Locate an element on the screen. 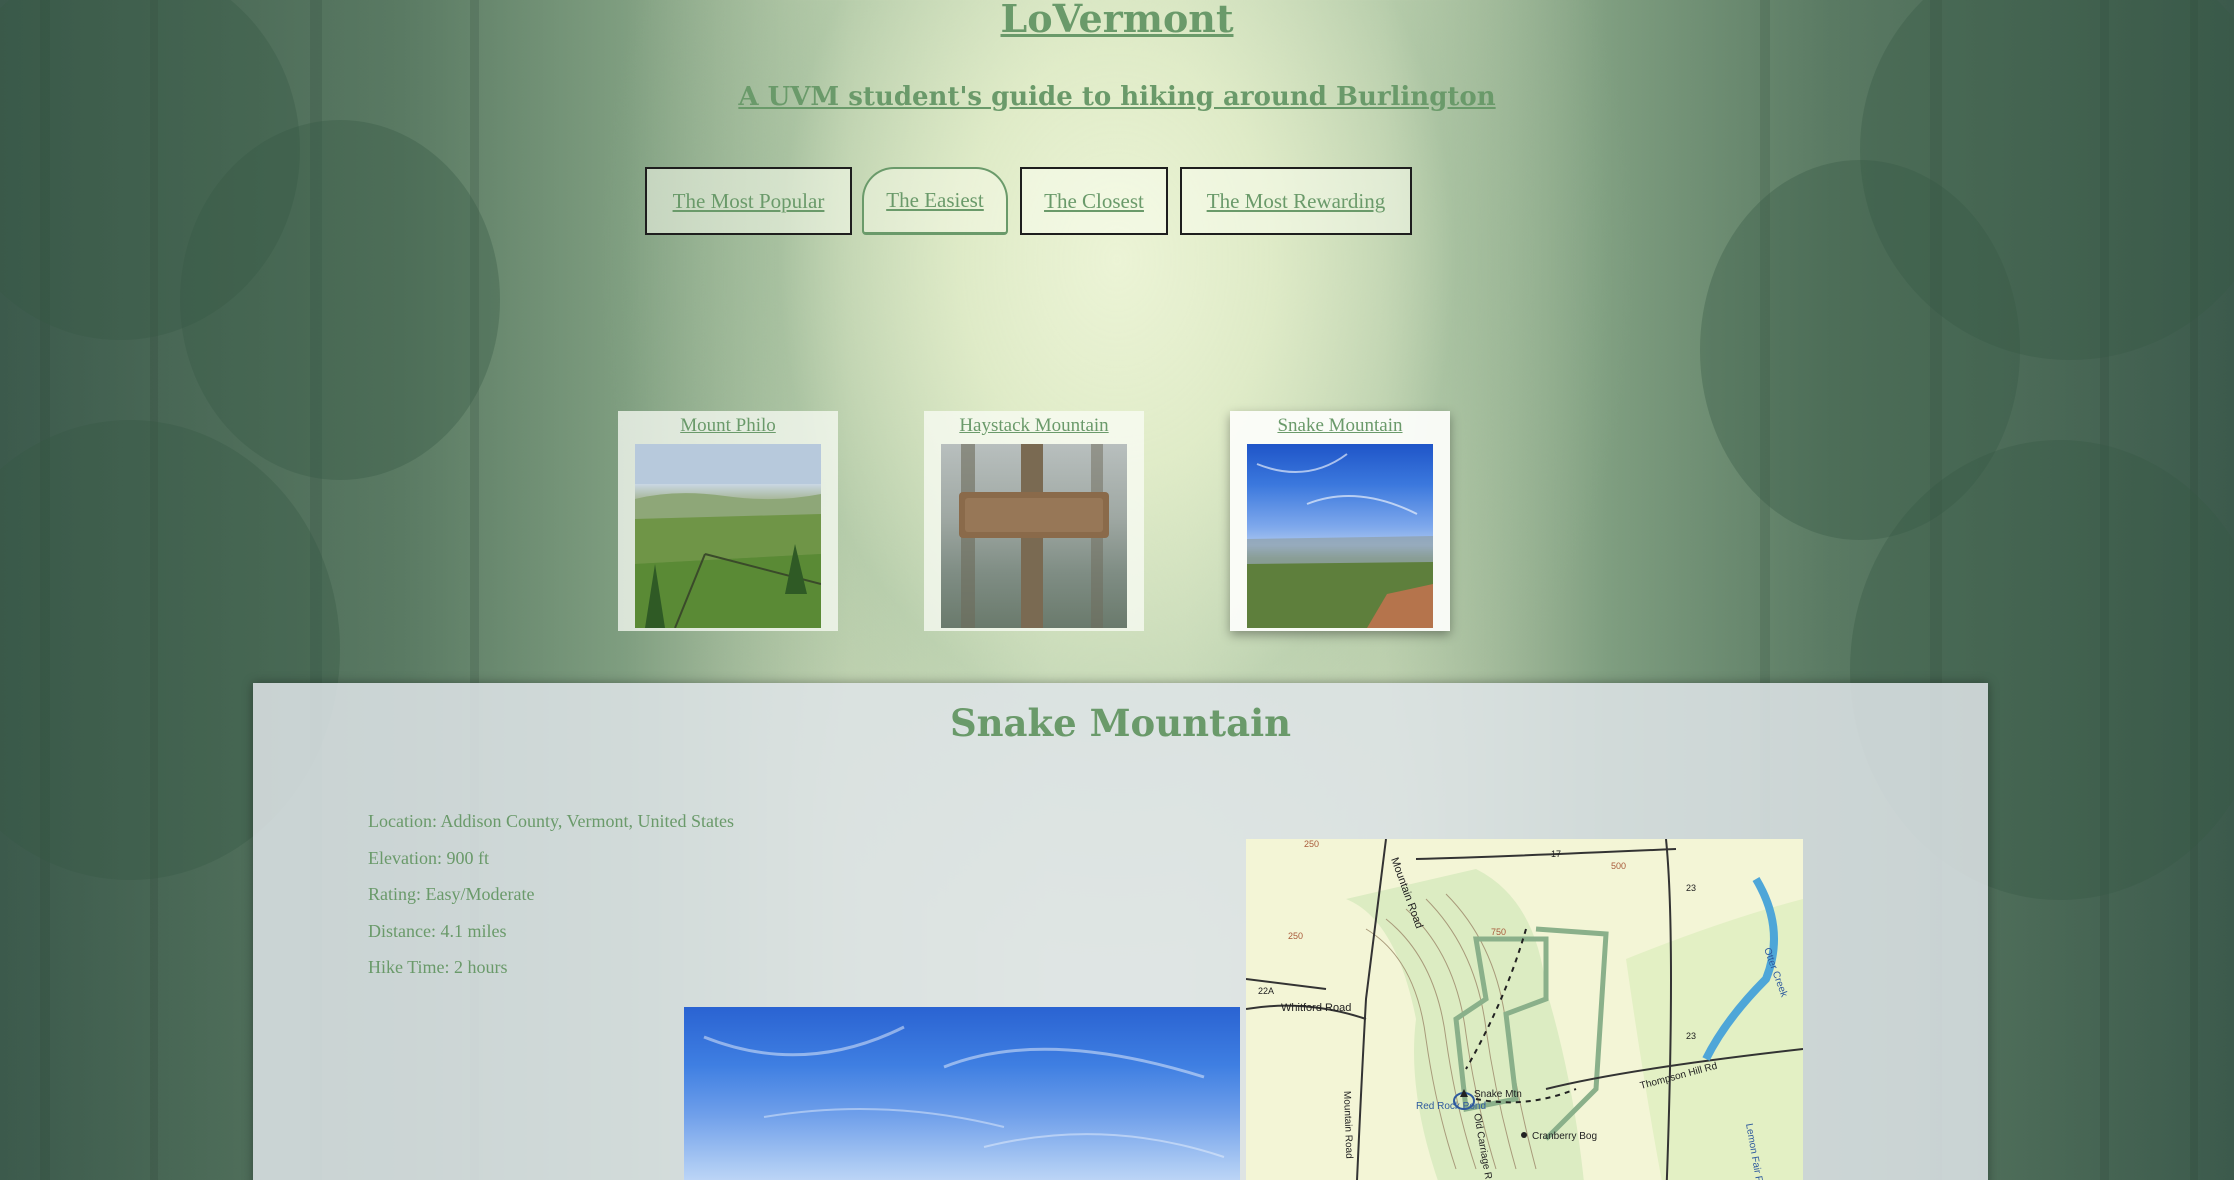 This screenshot has width=2234, height=1180. haystack-mountain-thumbnail is located at coordinates (1034, 536).